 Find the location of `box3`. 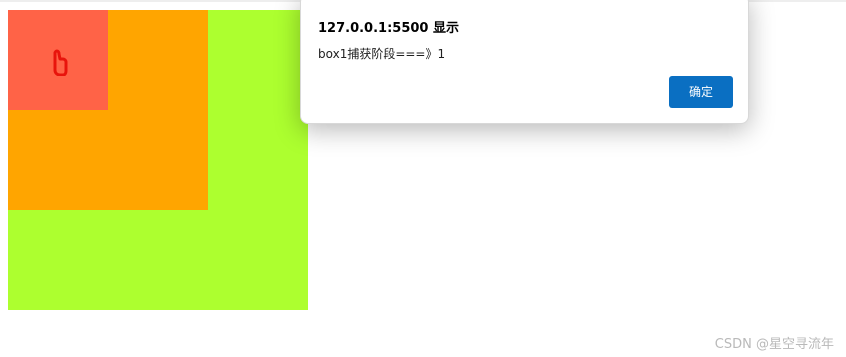

box3 is located at coordinates (58, 60).